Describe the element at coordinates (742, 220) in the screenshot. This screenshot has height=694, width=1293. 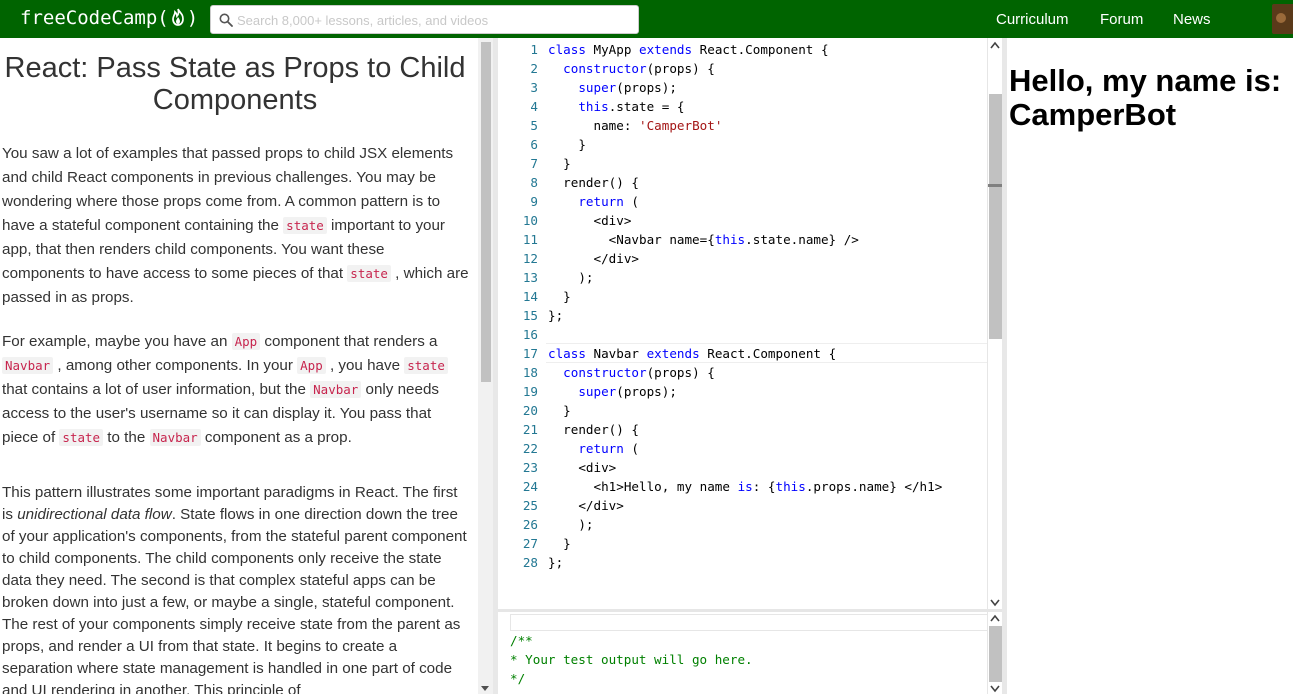
I see `code-line: 10 <div>` at that location.